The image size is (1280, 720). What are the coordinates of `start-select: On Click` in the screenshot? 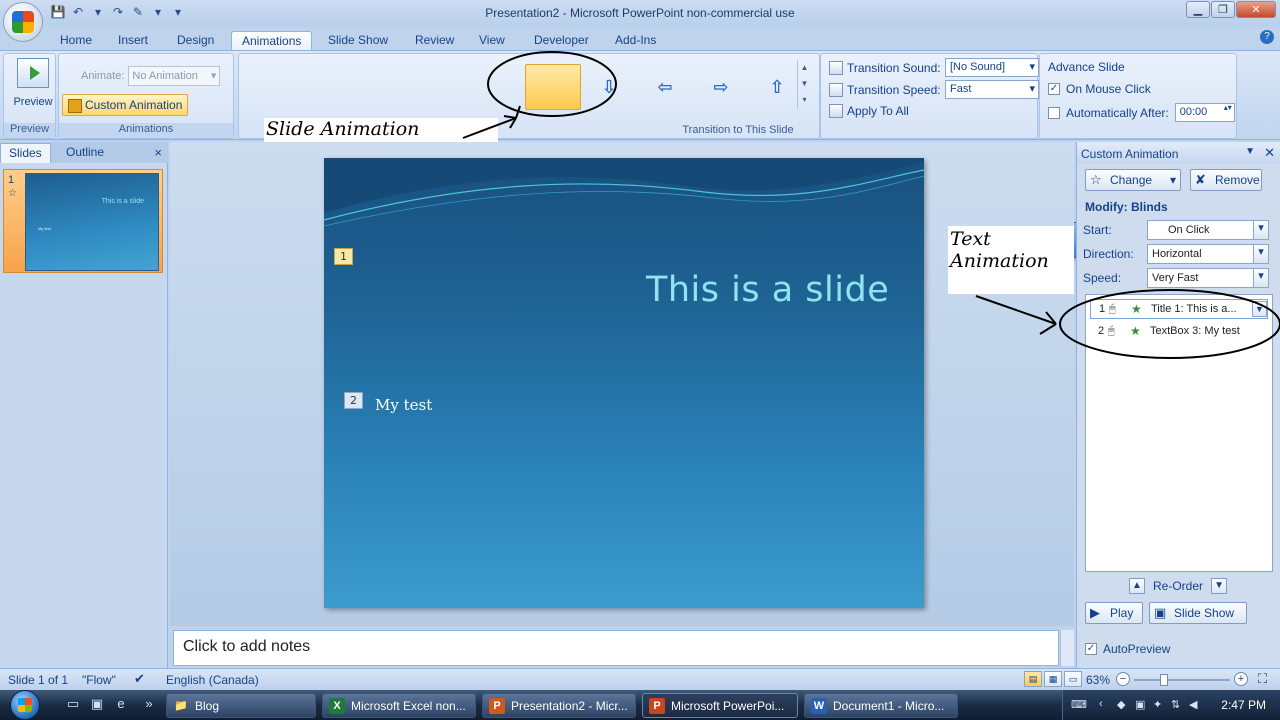 It's located at (1208, 230).